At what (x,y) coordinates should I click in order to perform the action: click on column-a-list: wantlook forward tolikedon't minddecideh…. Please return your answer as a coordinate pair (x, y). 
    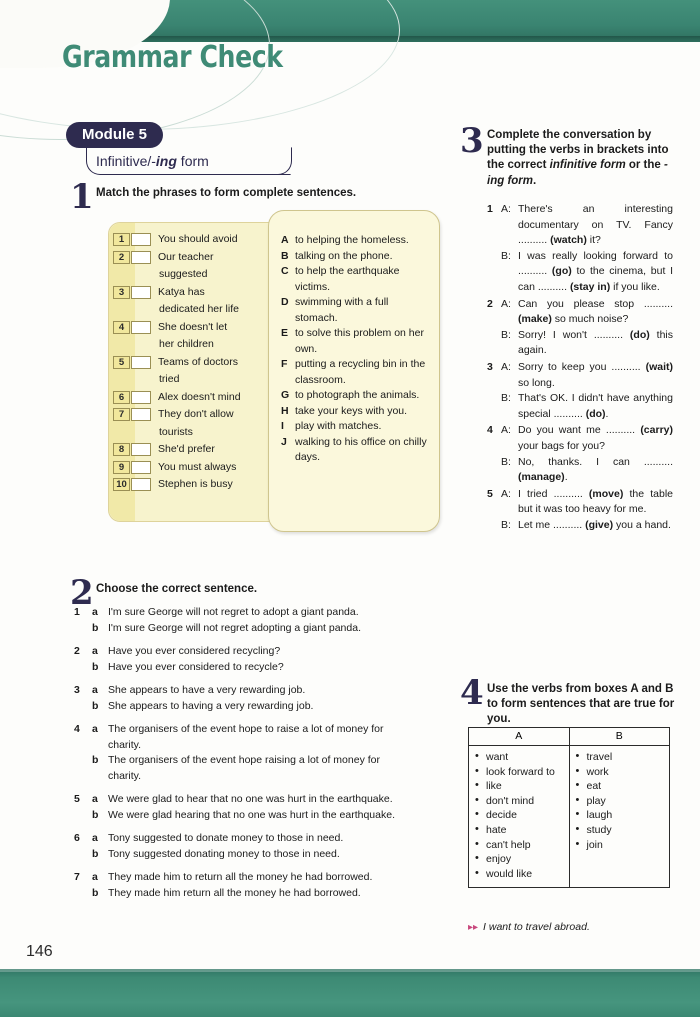
    Looking at the image, I should click on (519, 815).